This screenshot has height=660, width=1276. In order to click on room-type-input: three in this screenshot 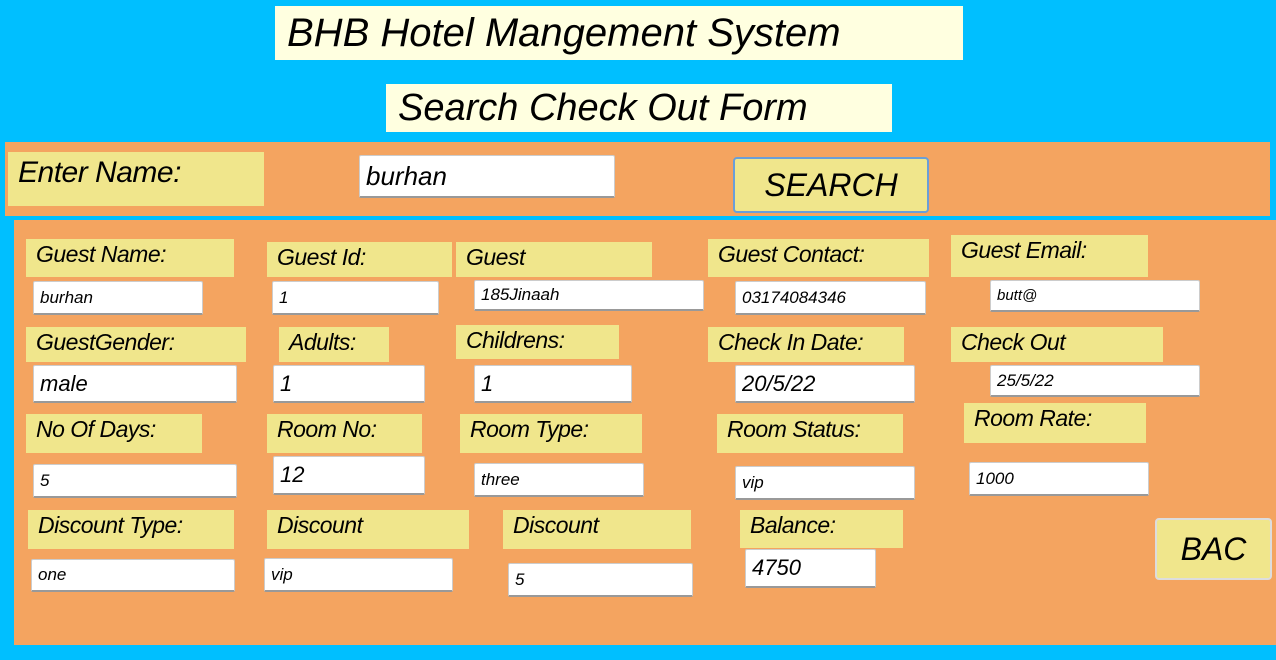, I will do `click(559, 480)`.